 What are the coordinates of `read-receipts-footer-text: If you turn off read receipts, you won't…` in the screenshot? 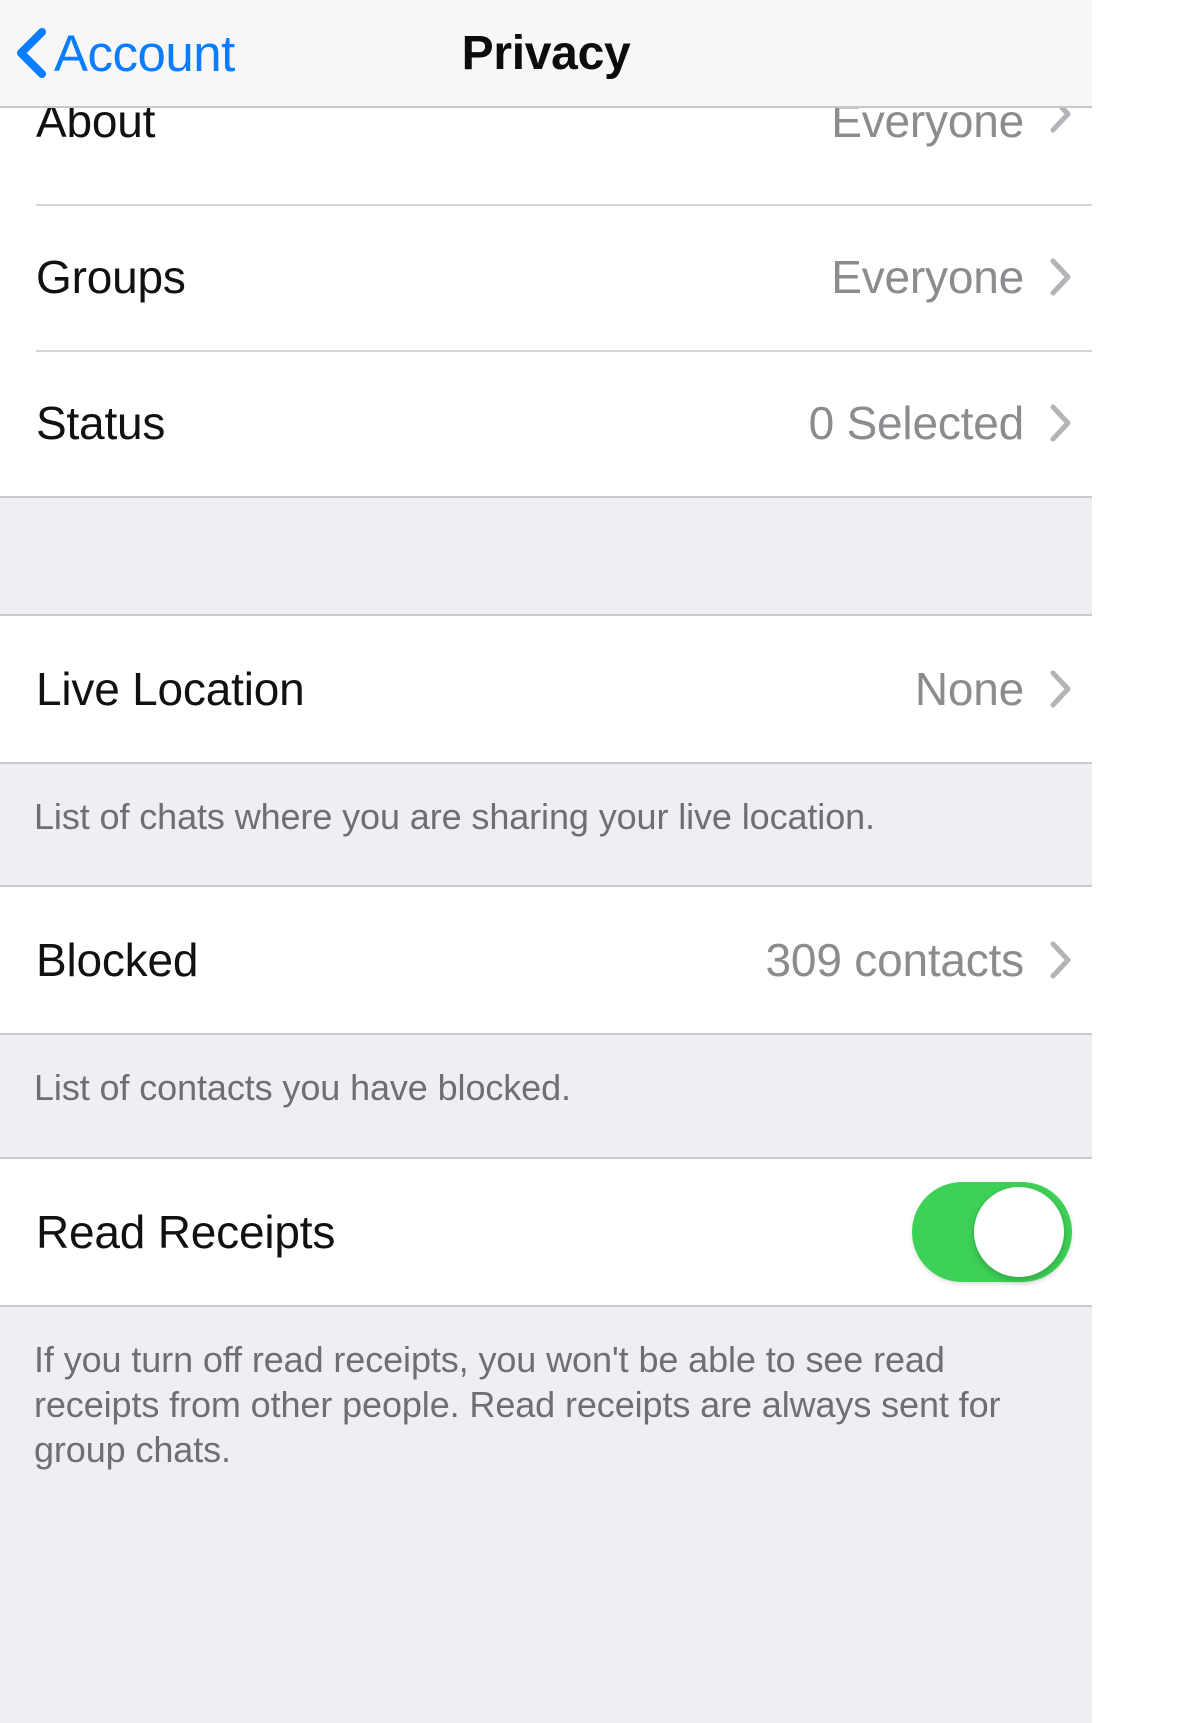 It's located at (517, 1404).